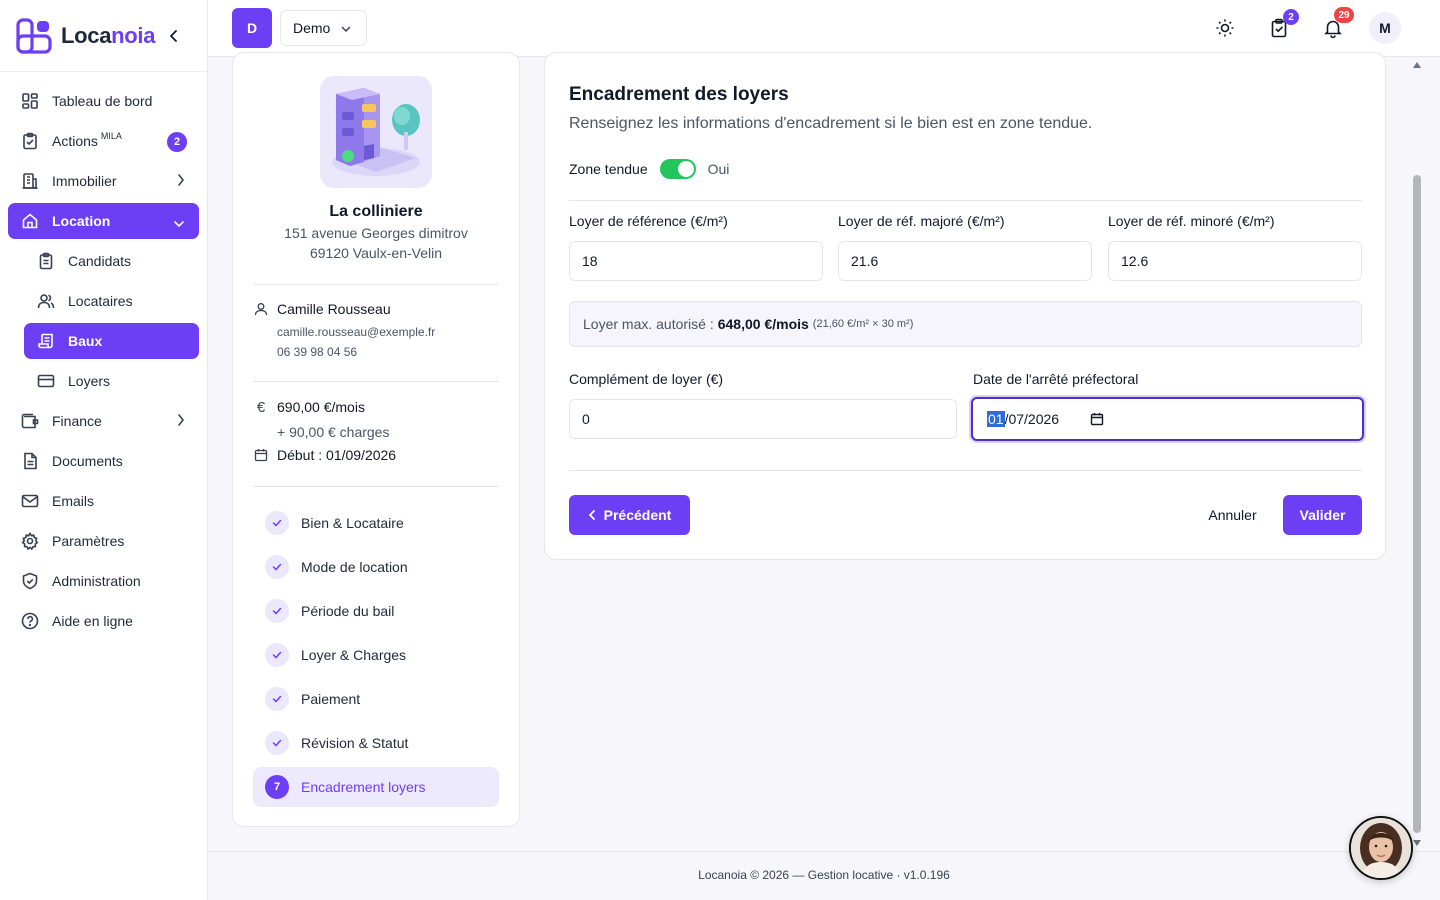  What do you see at coordinates (1385, 28) in the screenshot?
I see `user-avatar: M` at bounding box center [1385, 28].